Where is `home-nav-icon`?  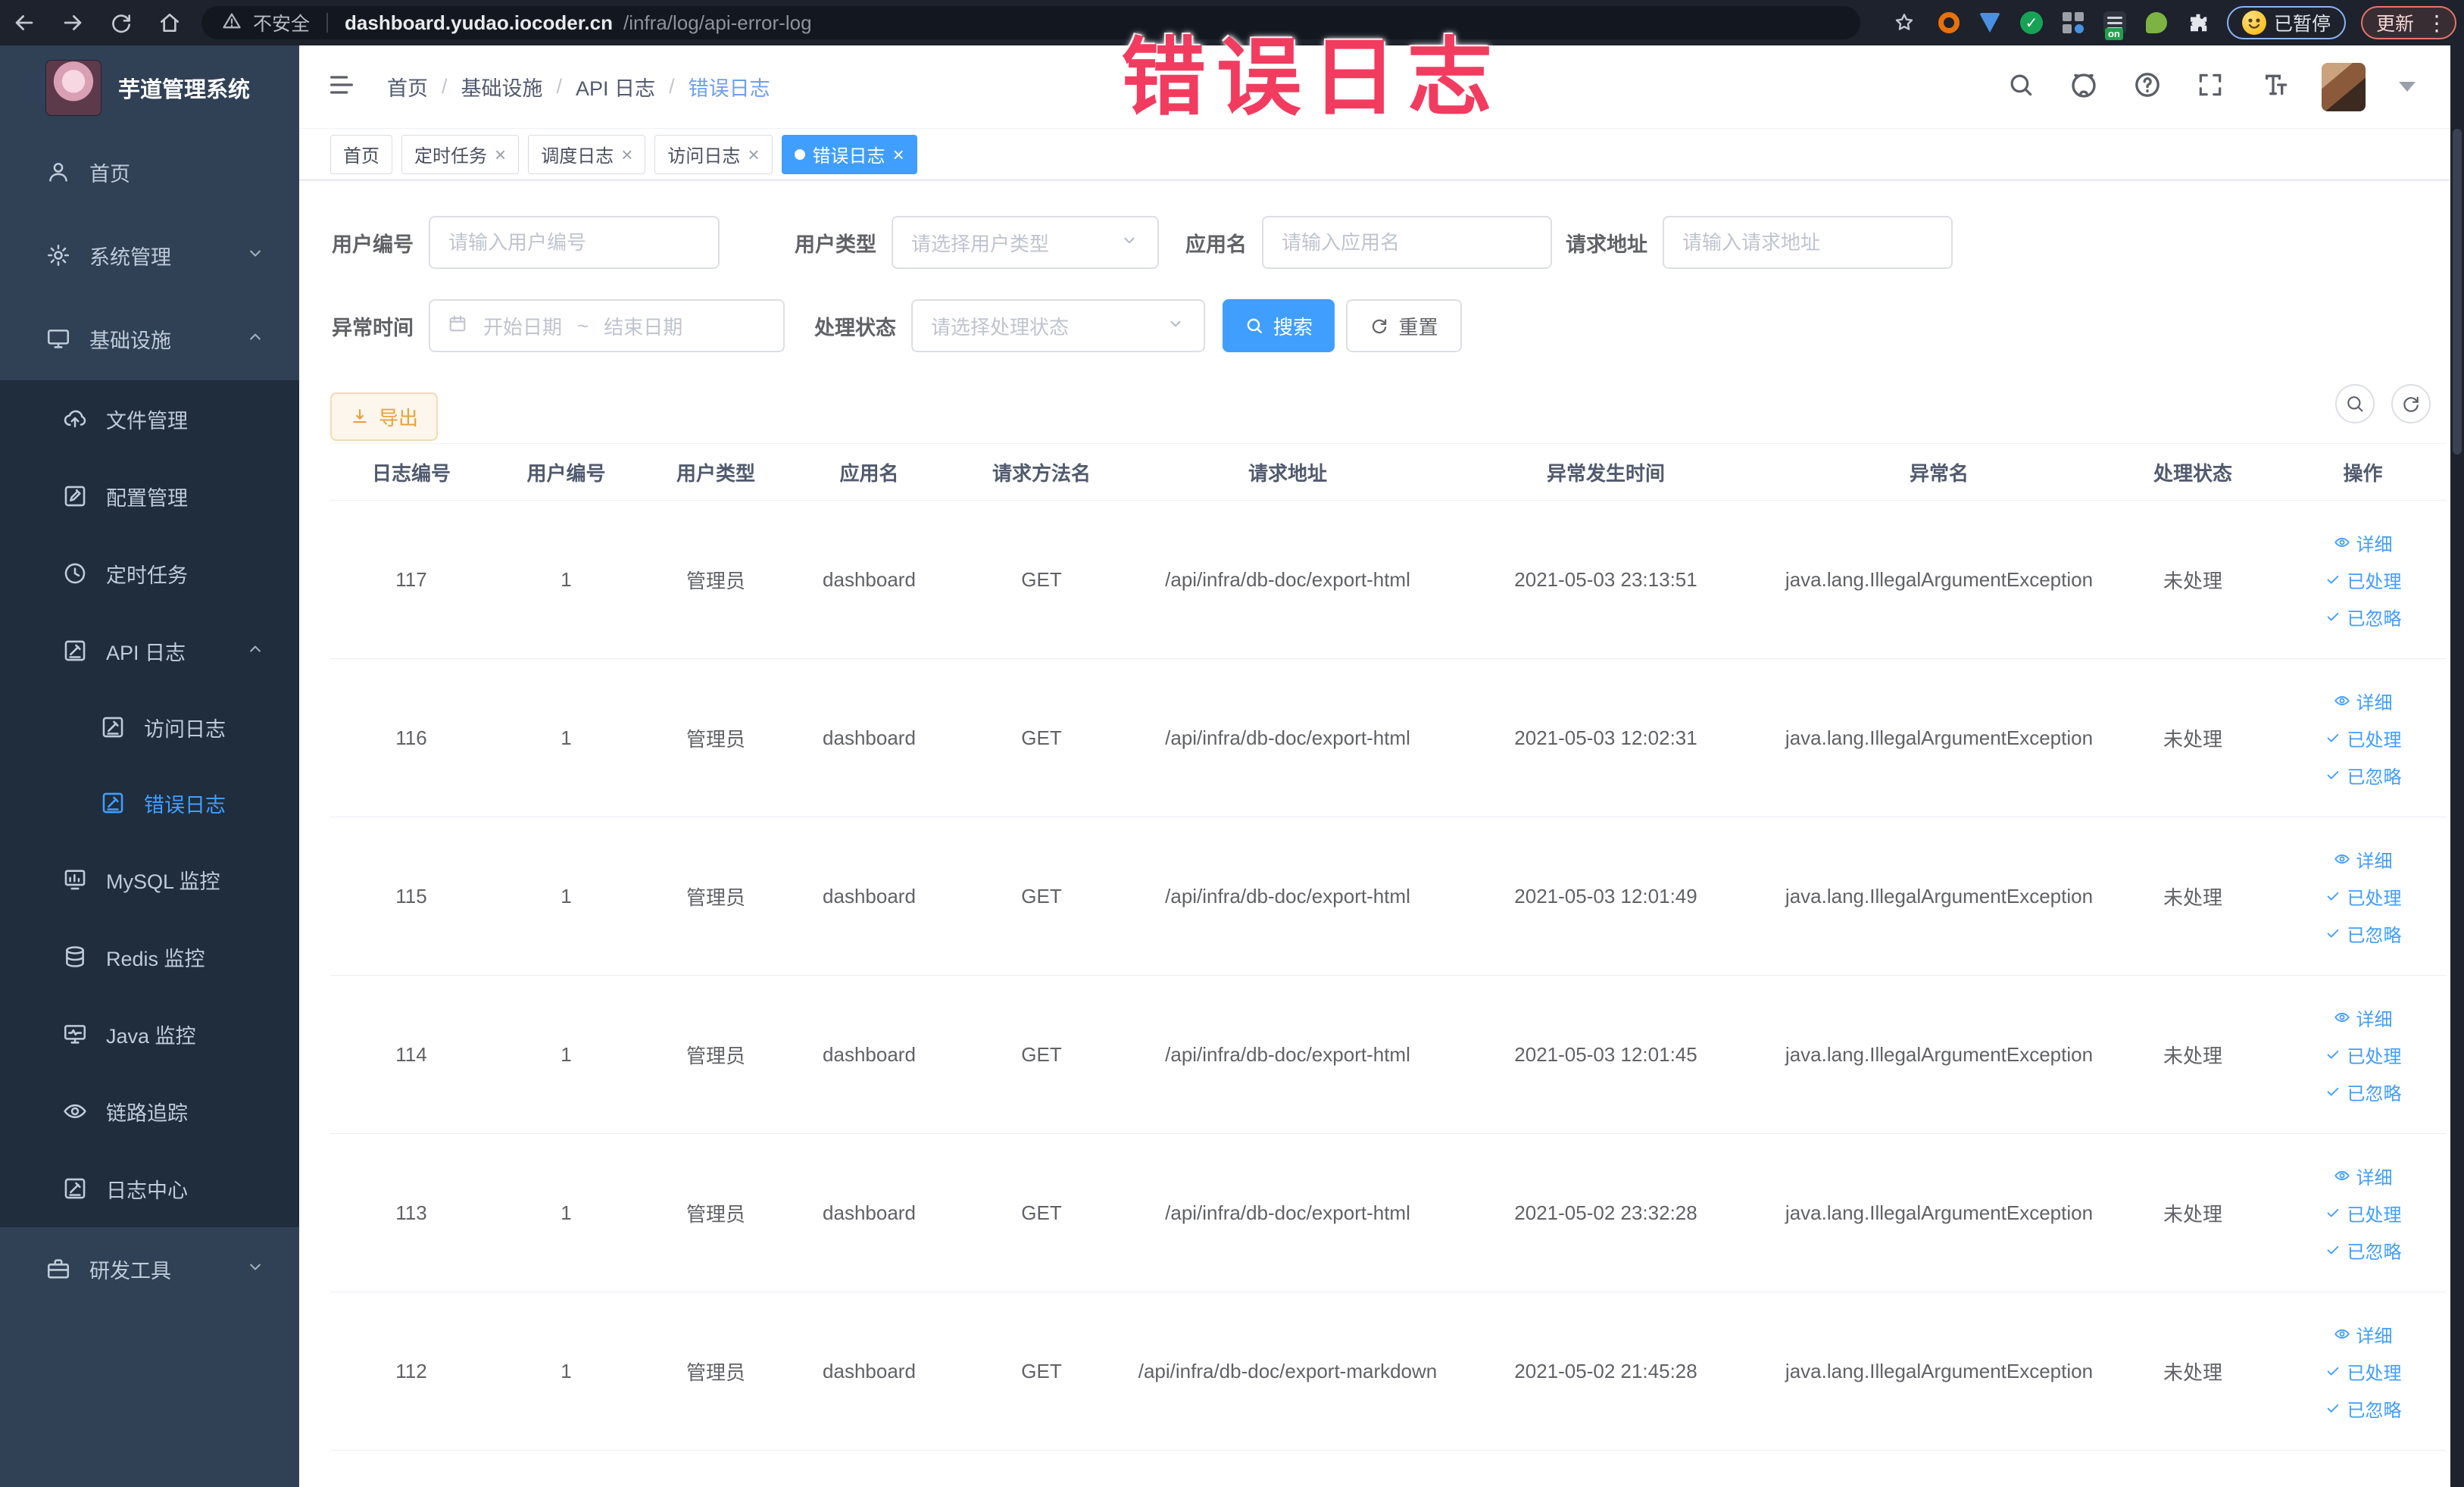
home-nav-icon is located at coordinates (169, 22).